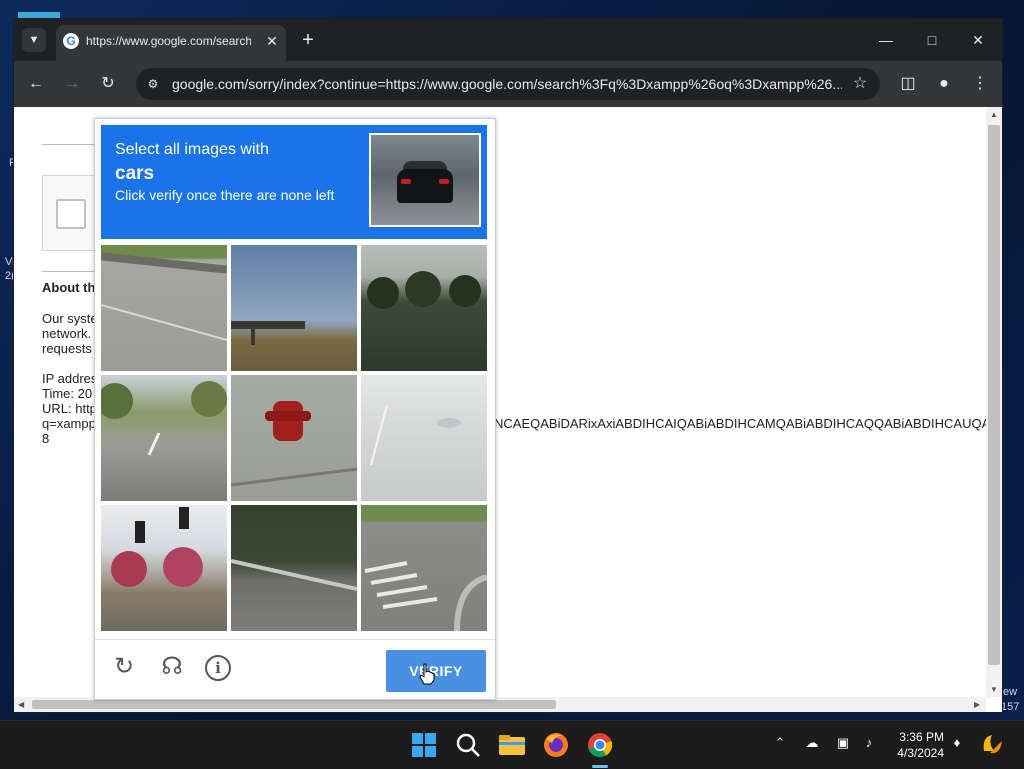 Image resolution: width=1024 pixels, height=769 pixels. I want to click on file-explorer-icon, so click(512, 745).